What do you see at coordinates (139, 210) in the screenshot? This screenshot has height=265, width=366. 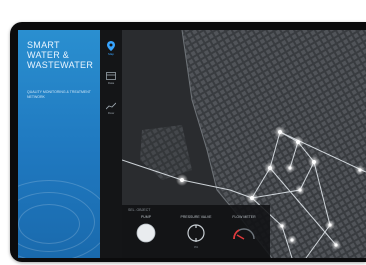 I see `panel-title: Sel. Object` at bounding box center [139, 210].